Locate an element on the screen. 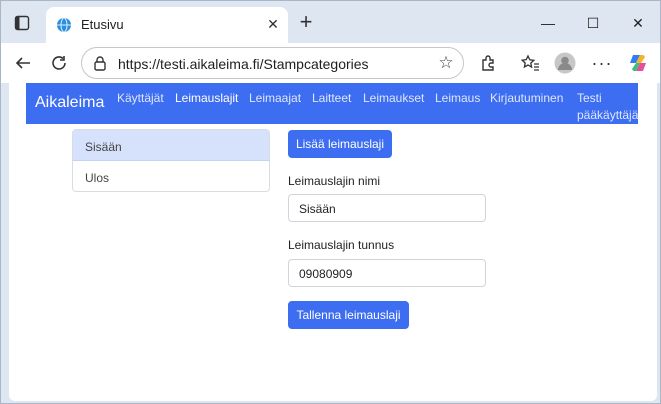  name-input: Sisään is located at coordinates (387, 208).